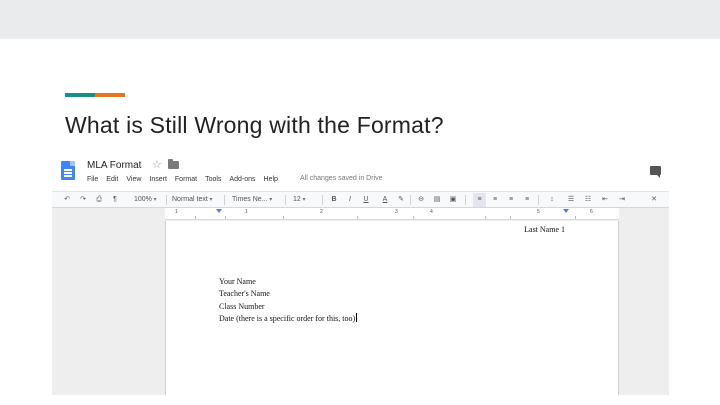 The height and width of the screenshot is (405, 720). What do you see at coordinates (385, 200) in the screenshot?
I see `text-color-button: A` at bounding box center [385, 200].